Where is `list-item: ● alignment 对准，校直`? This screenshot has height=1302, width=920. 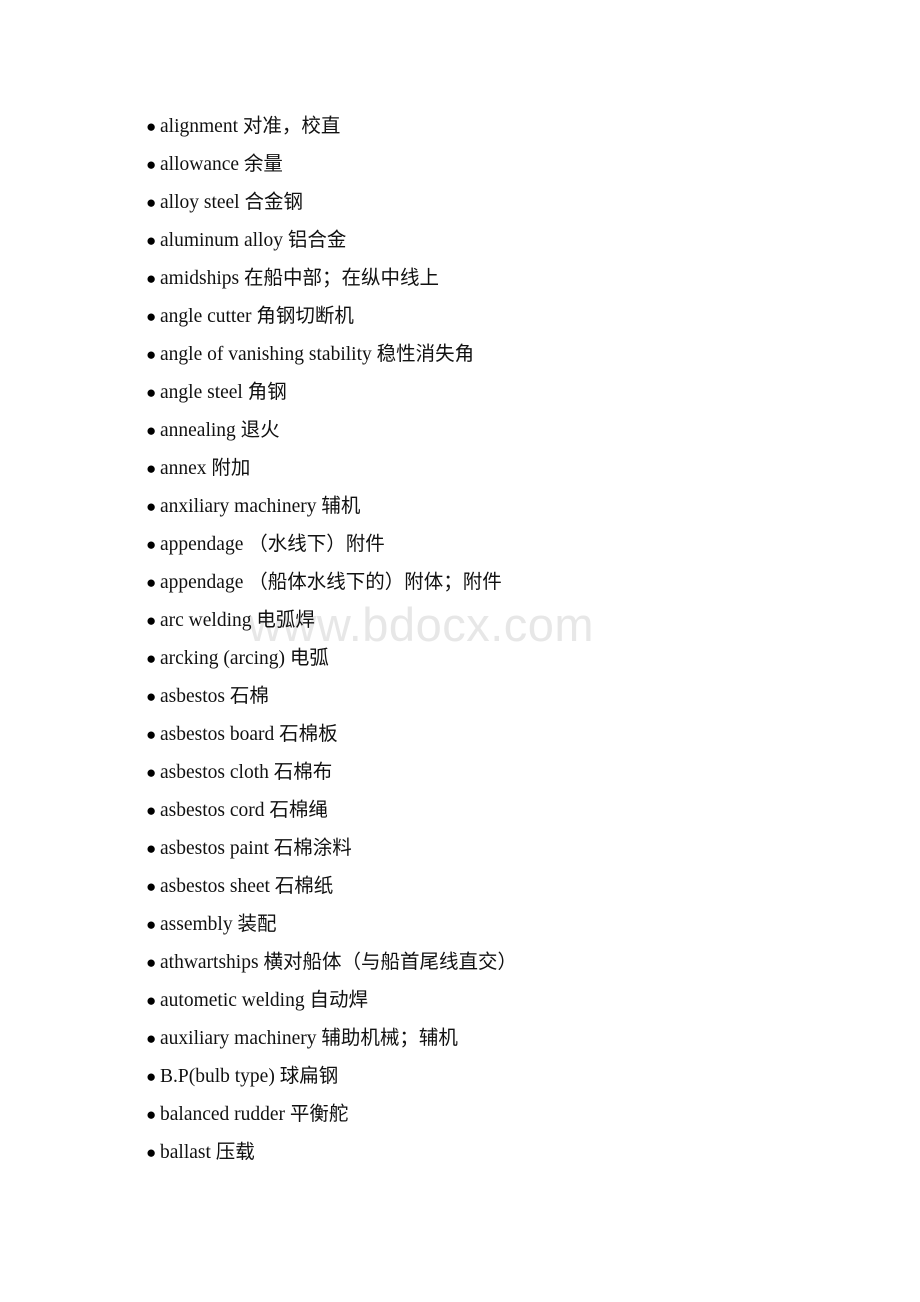
list-item: ● alignment 对准，校直 is located at coordinates (460, 127).